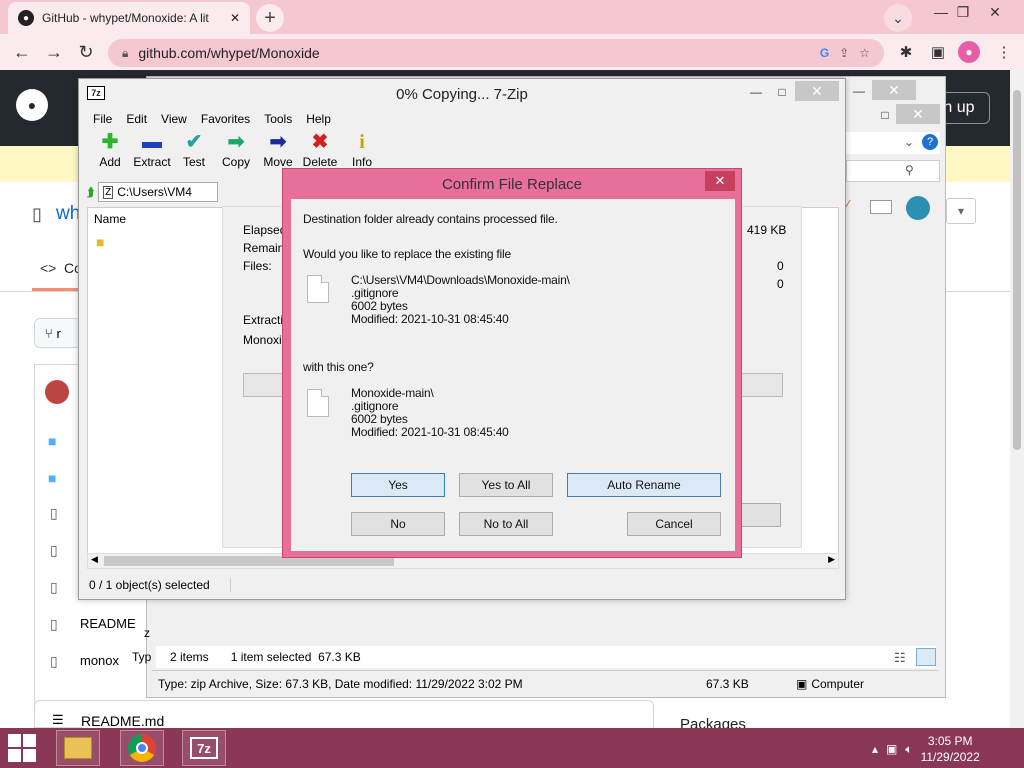 This screenshot has height=768, width=1024. I want to click on test-icon: ✔, so click(194, 142).